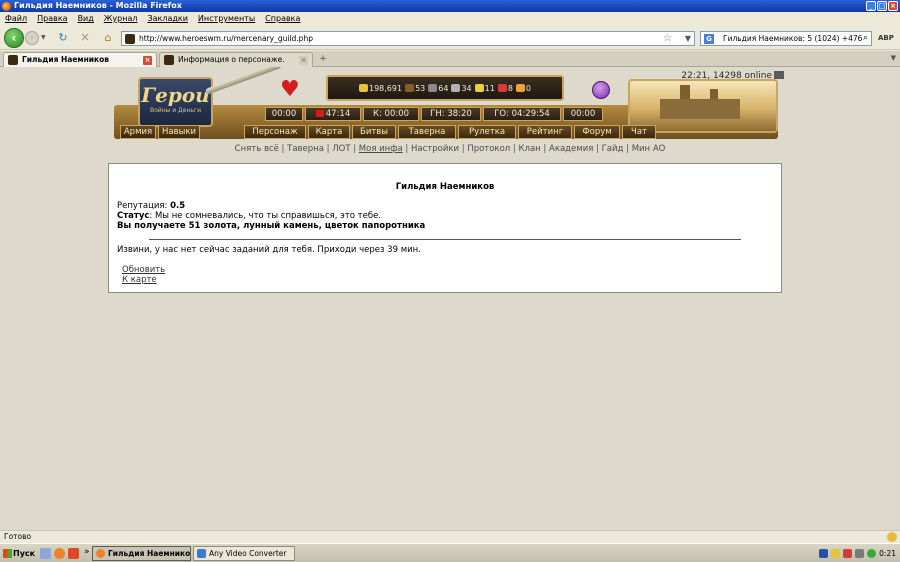 This screenshot has height=562, width=900. What do you see at coordinates (87, 552) in the screenshot?
I see `quicklaunch-more-icon: »` at bounding box center [87, 552].